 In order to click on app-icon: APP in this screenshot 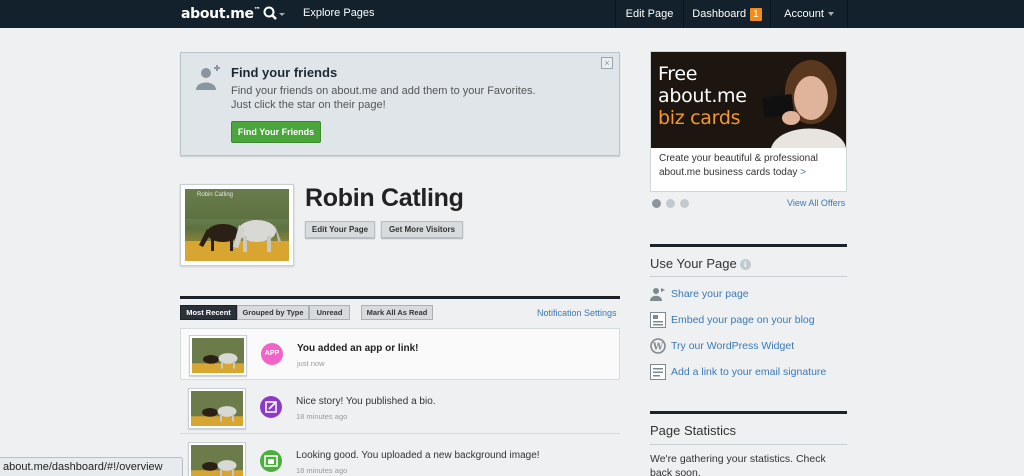, I will do `click(272, 354)`.